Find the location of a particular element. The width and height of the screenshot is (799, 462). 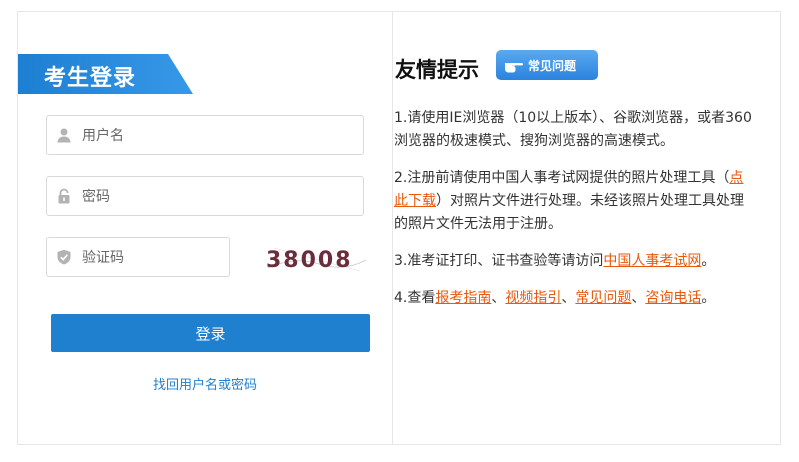

notice-item-4: 4.查看报考指南、视频指引、常见问题、咨询电话。 is located at coordinates (574, 298).